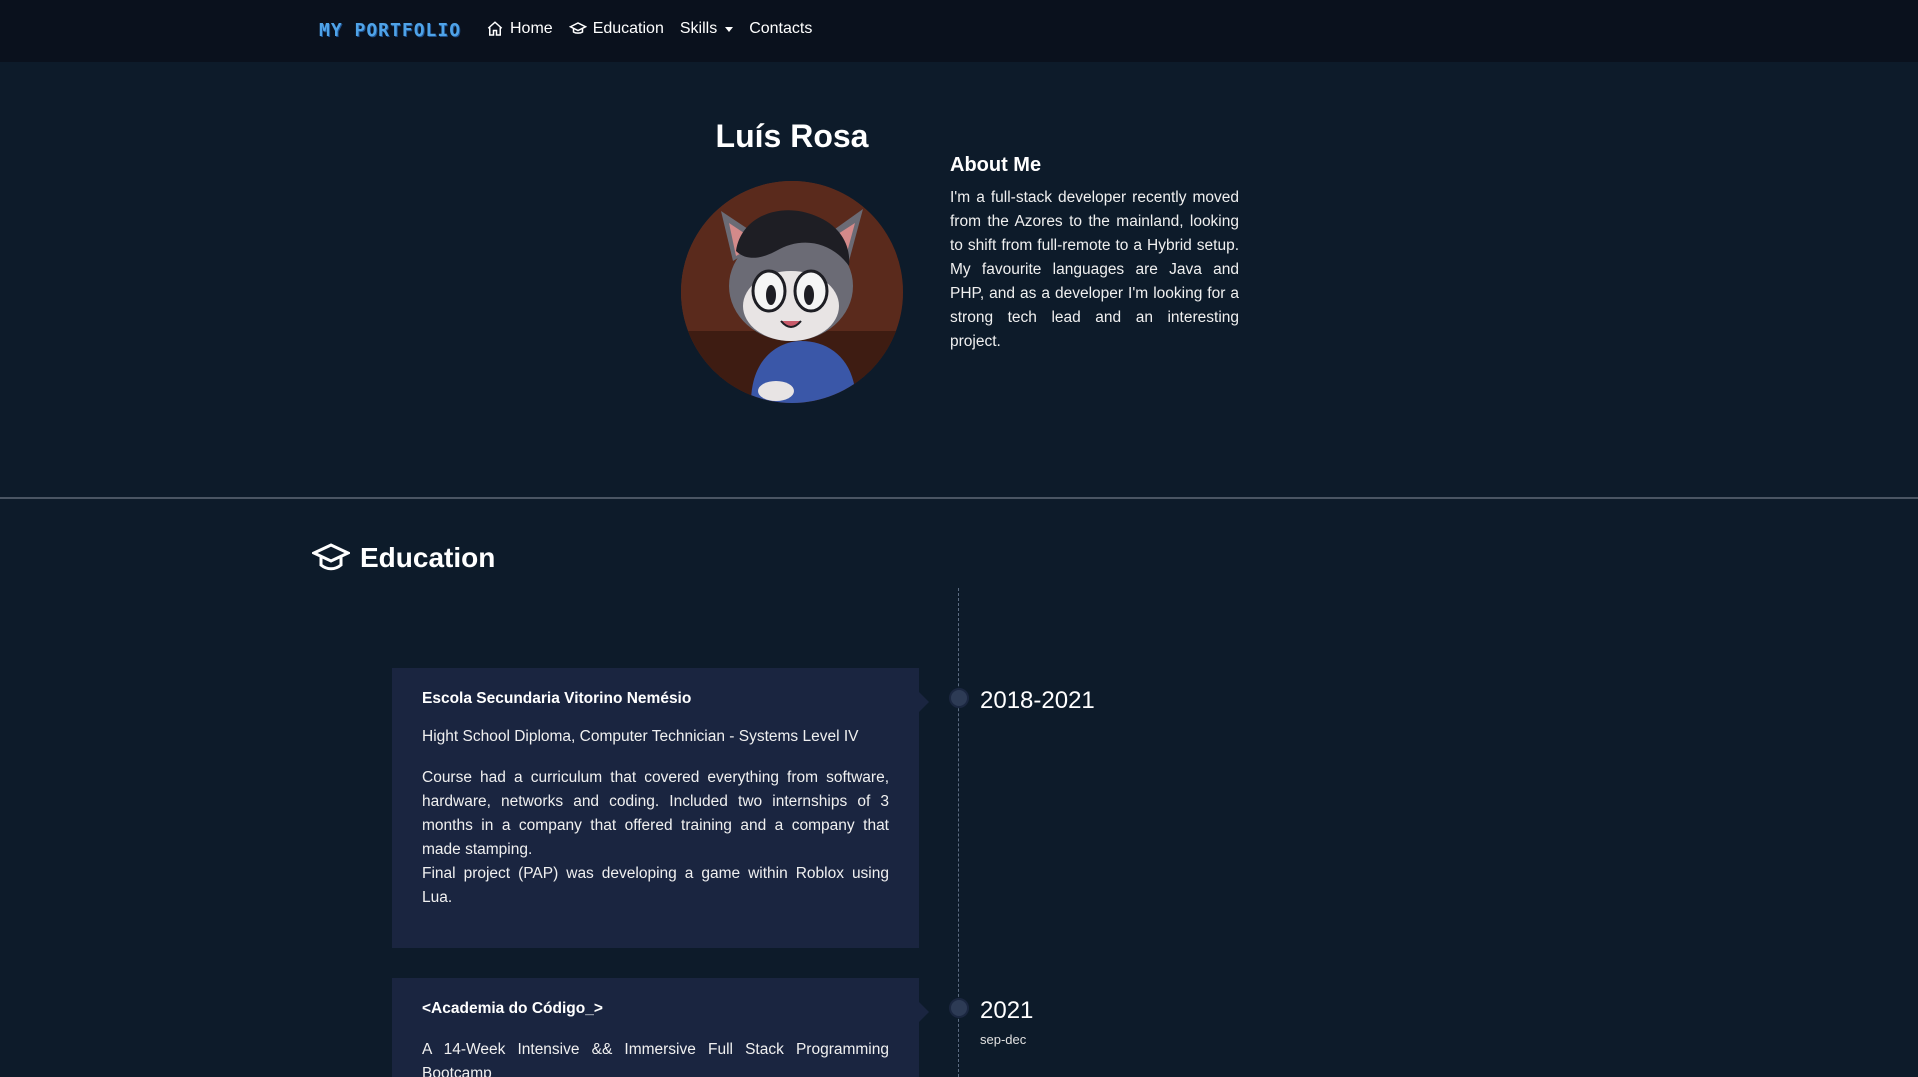 This screenshot has width=1918, height=1077. I want to click on brand-logo: MY PORTFOLIO, so click(390, 30).